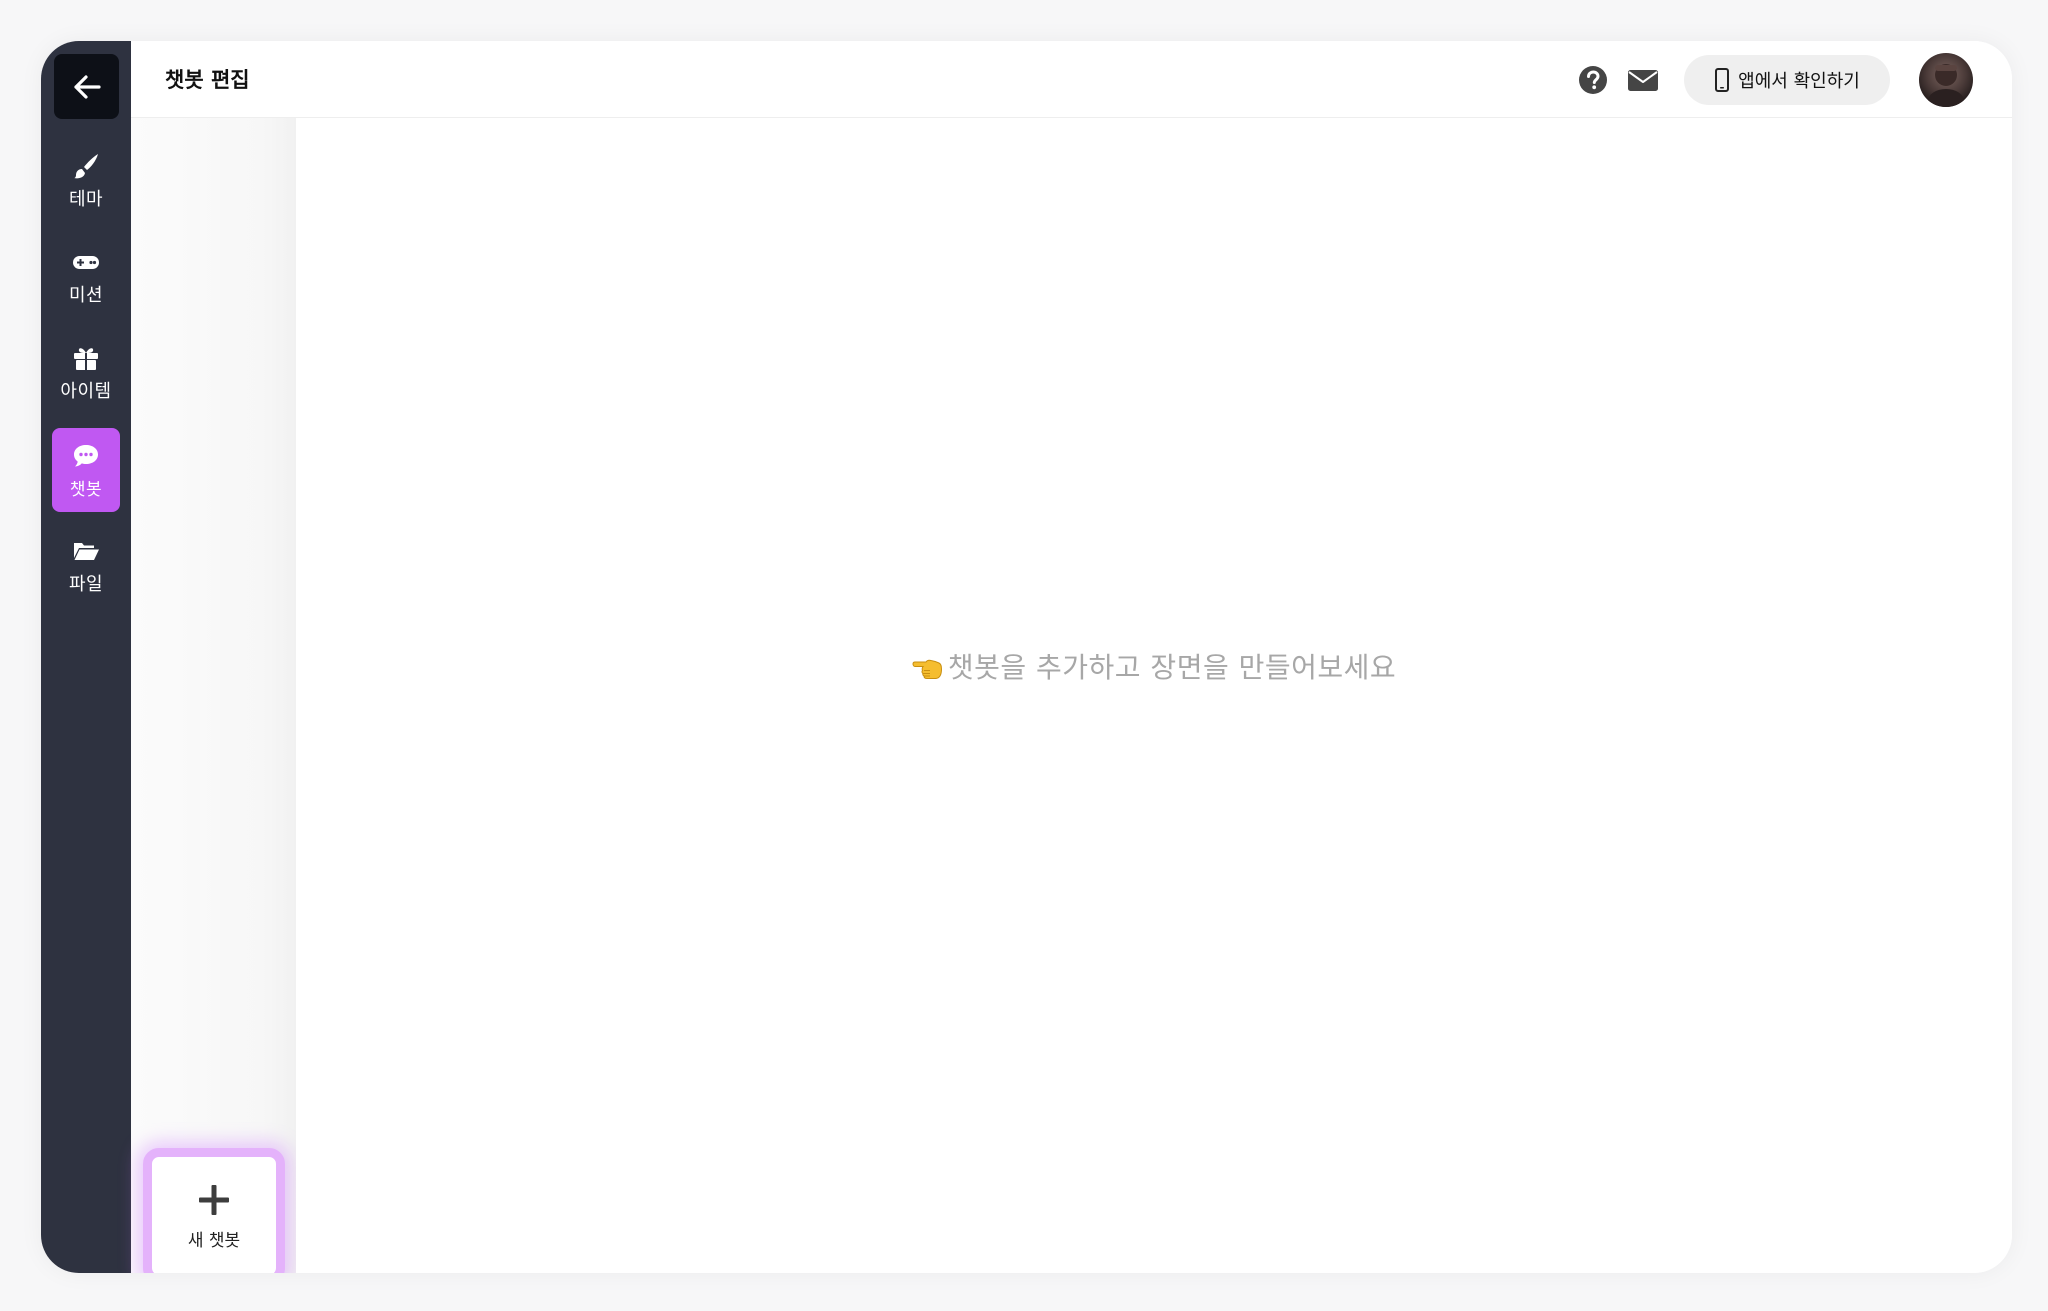 Image resolution: width=2048 pixels, height=1311 pixels. What do you see at coordinates (927, 669) in the screenshot?
I see `pointing-left-hand-icon` at bounding box center [927, 669].